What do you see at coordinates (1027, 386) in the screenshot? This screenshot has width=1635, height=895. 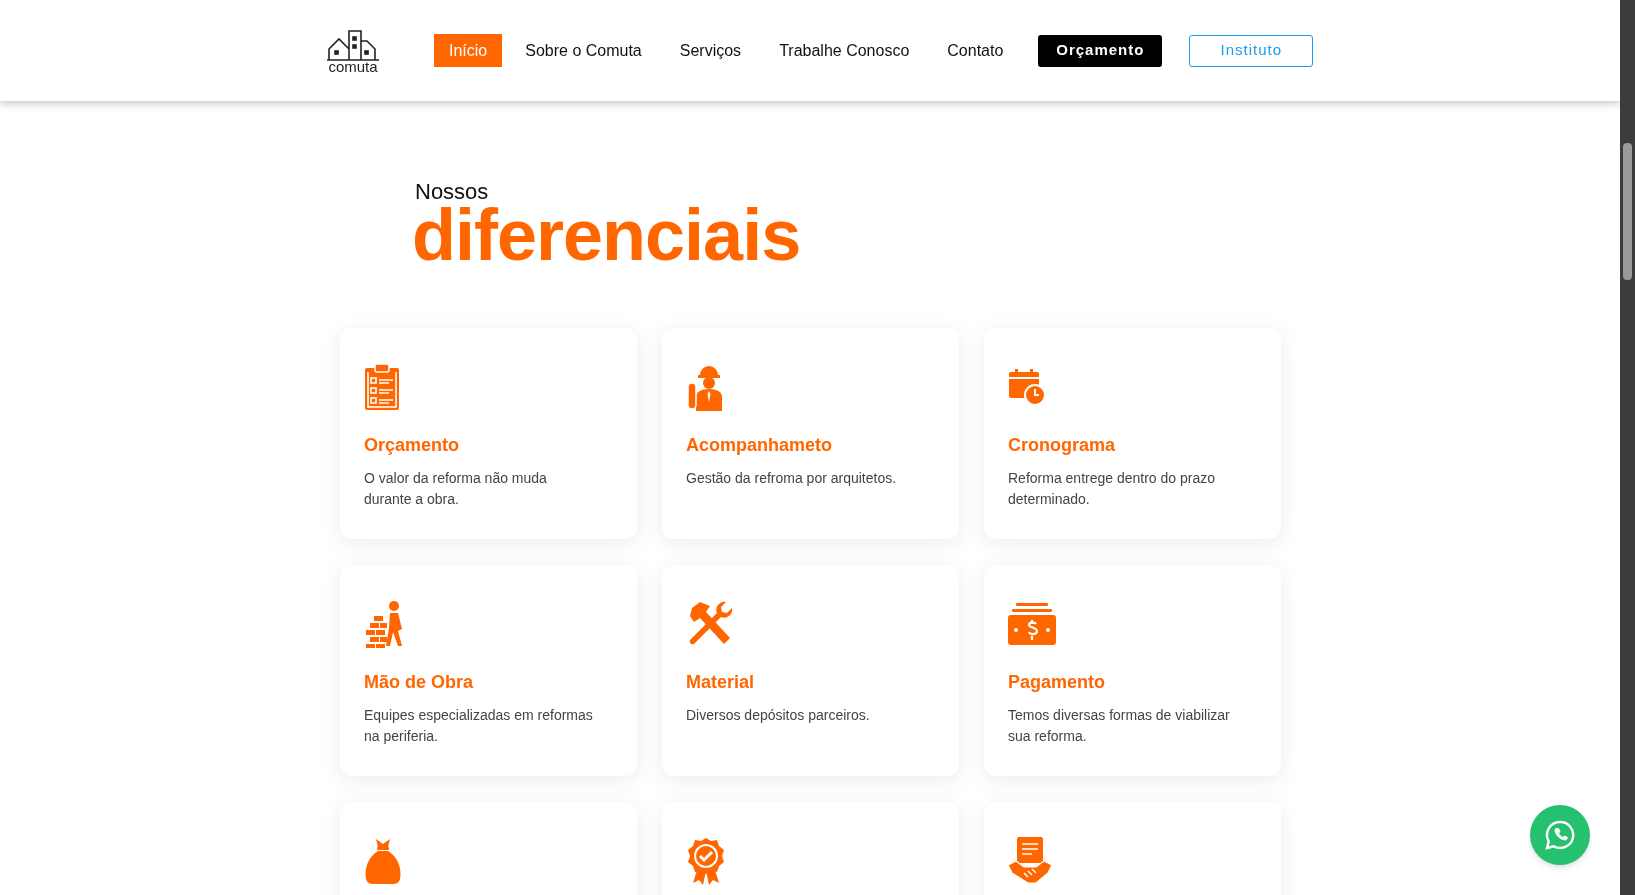 I see `calendar-clock-icon` at bounding box center [1027, 386].